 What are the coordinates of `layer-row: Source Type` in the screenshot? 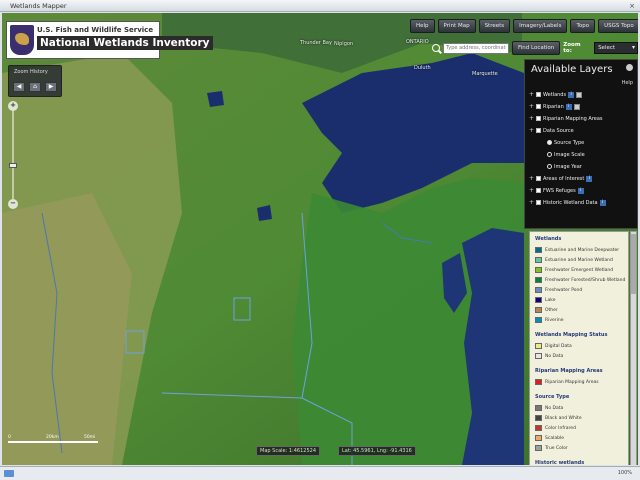 It's located at (565, 142).